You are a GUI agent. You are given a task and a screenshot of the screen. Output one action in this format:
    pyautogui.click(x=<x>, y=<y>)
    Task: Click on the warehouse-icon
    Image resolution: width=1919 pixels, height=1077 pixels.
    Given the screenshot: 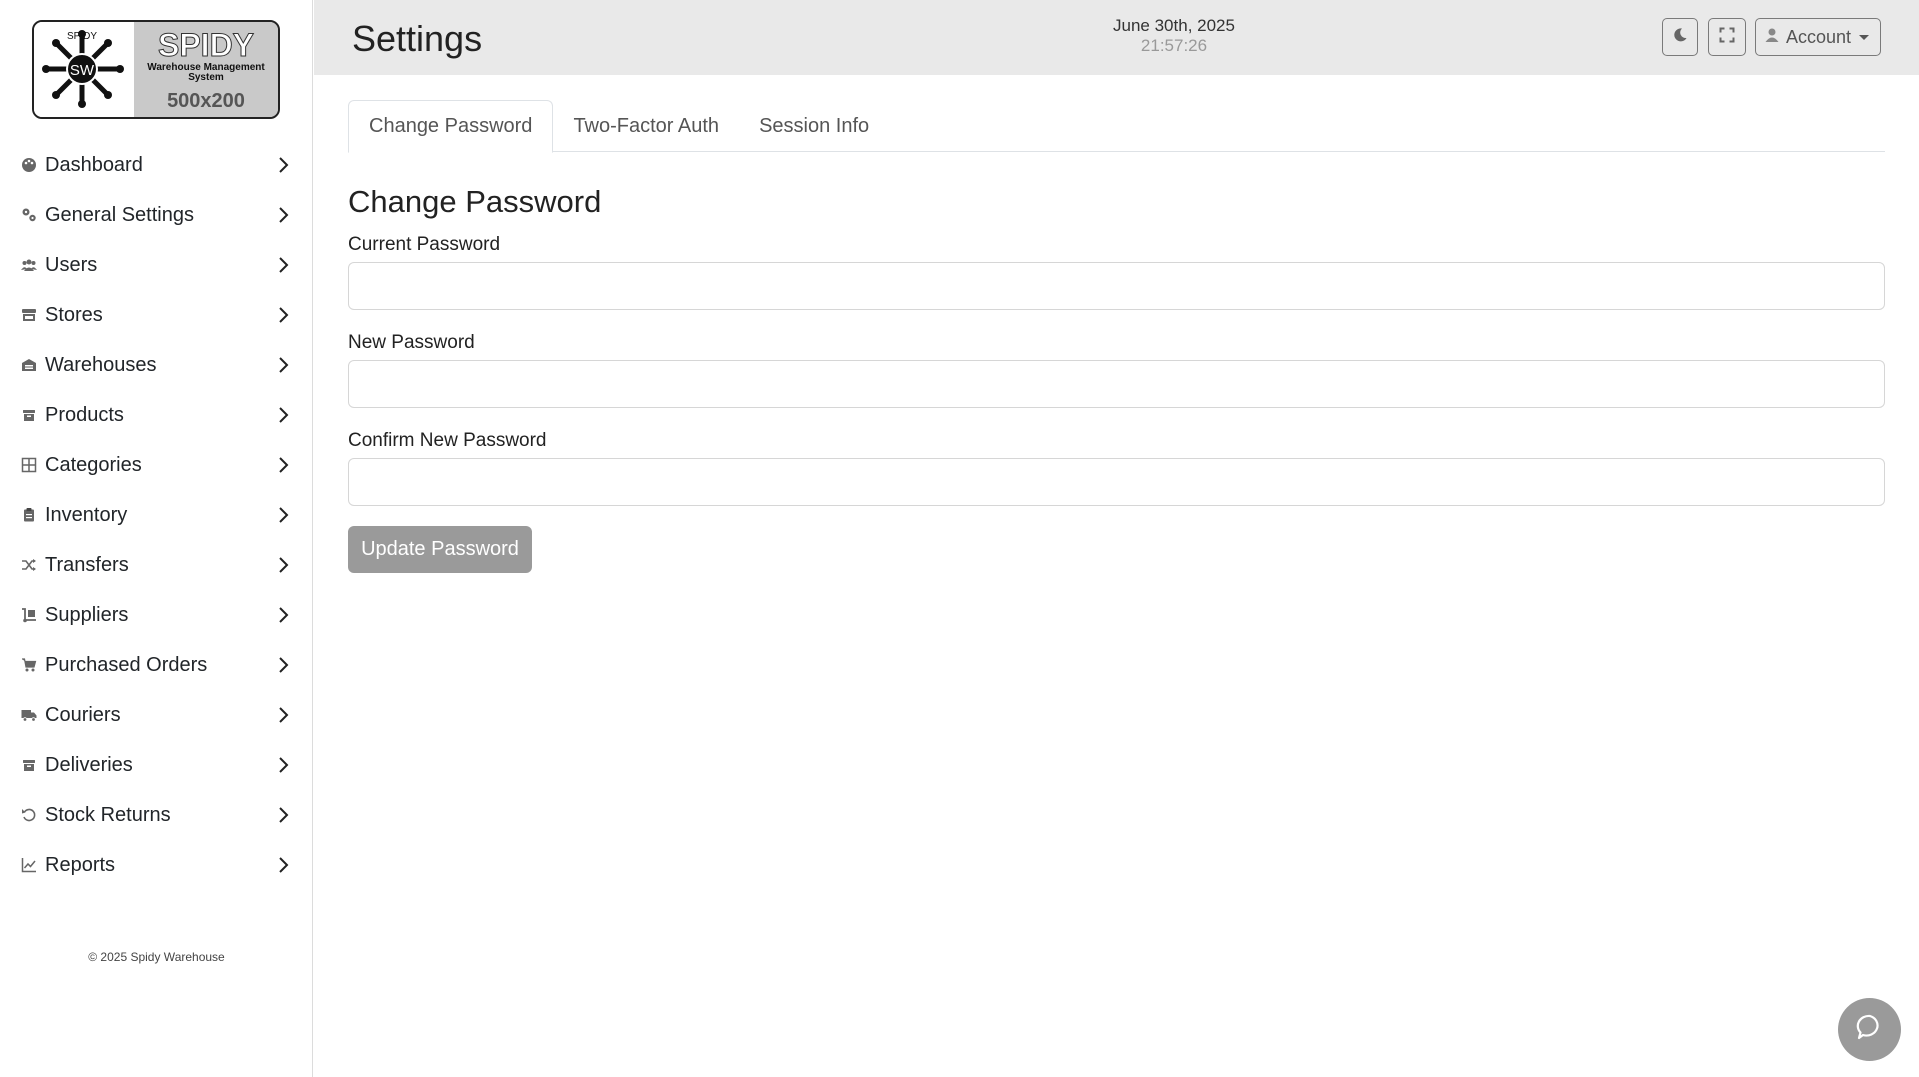 What is the action you would take?
    pyautogui.click(x=29, y=365)
    